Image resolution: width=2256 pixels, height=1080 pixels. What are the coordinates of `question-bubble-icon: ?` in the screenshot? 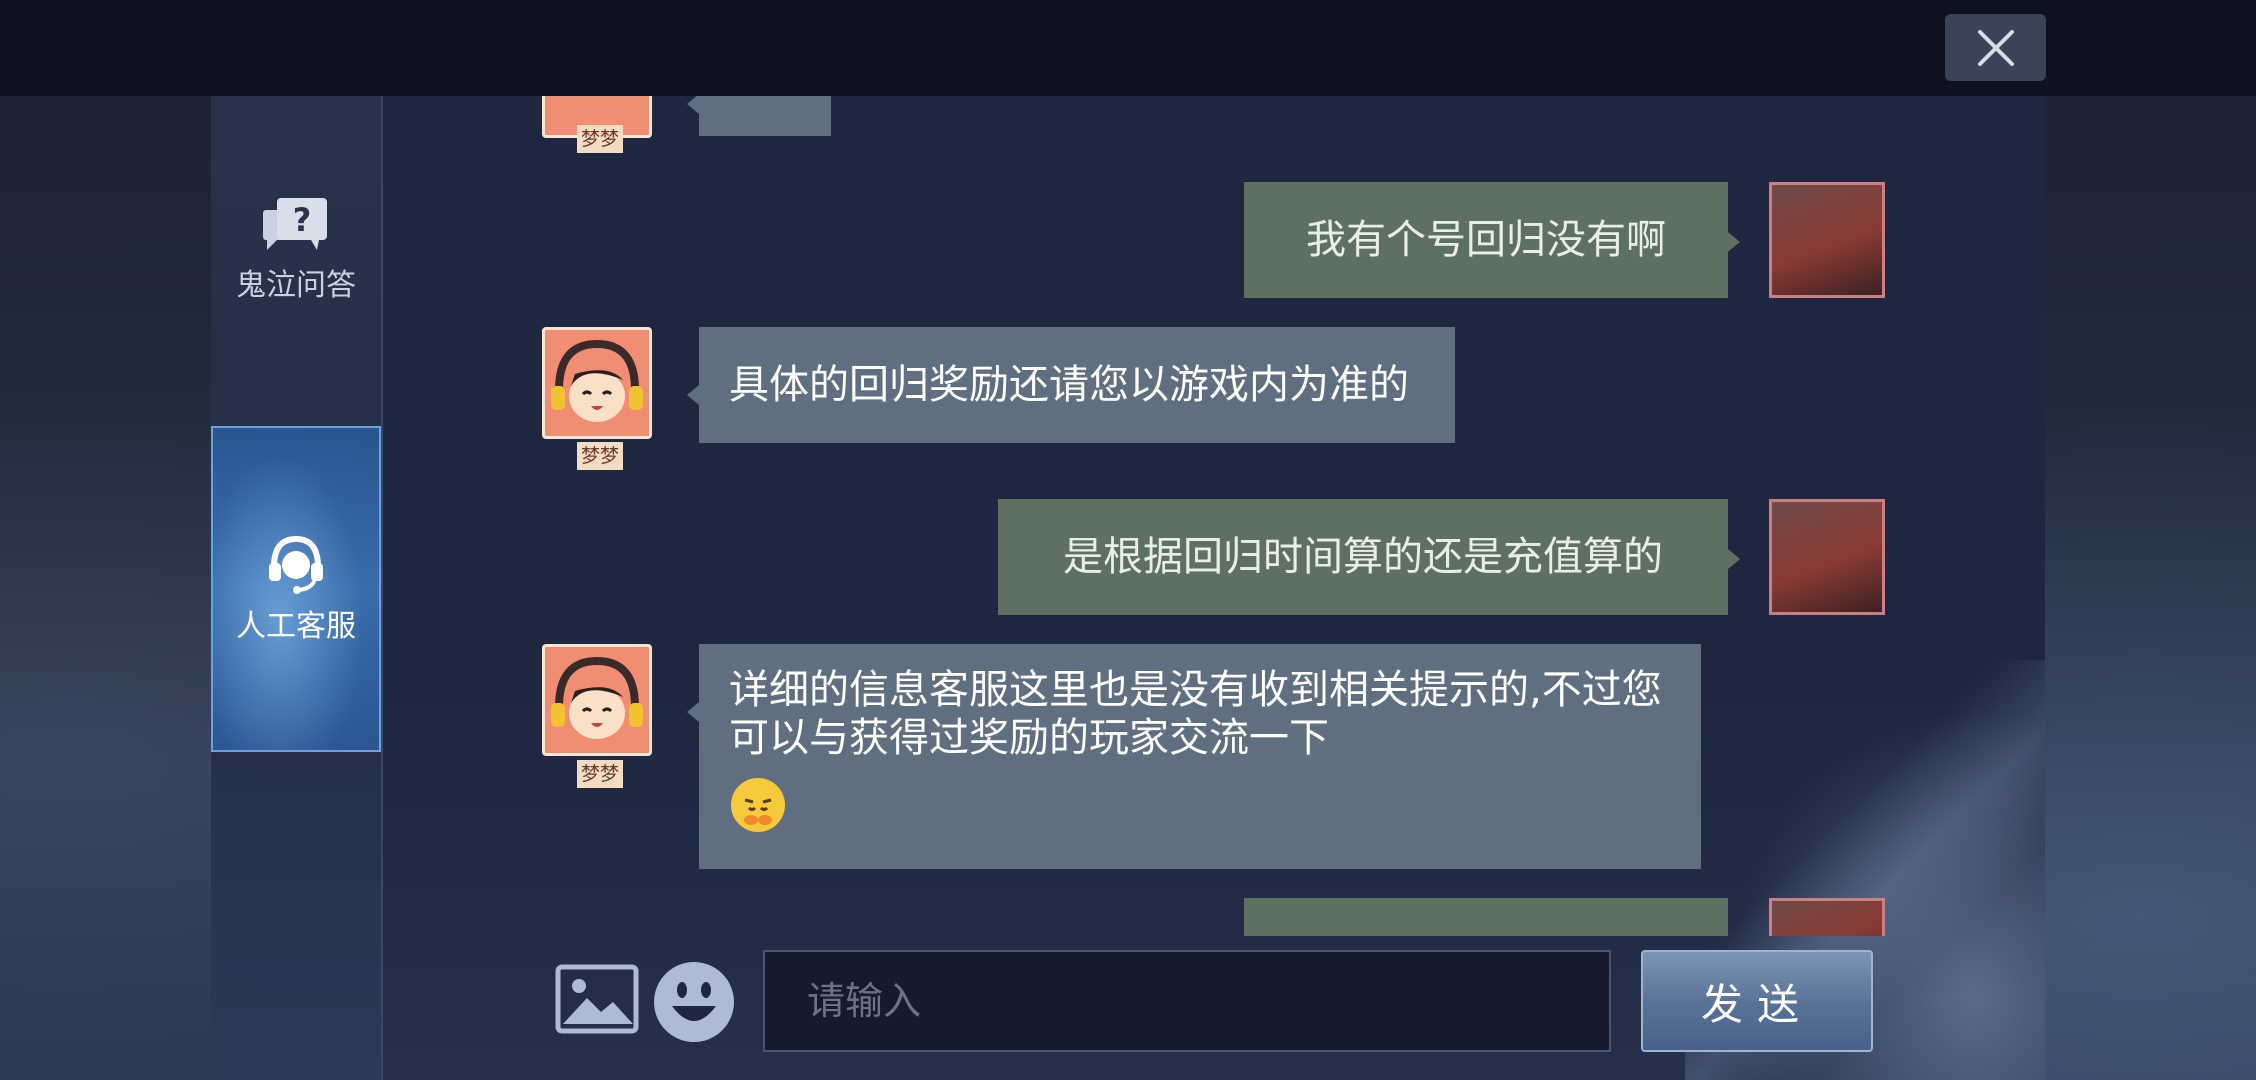 It's located at (295, 224).